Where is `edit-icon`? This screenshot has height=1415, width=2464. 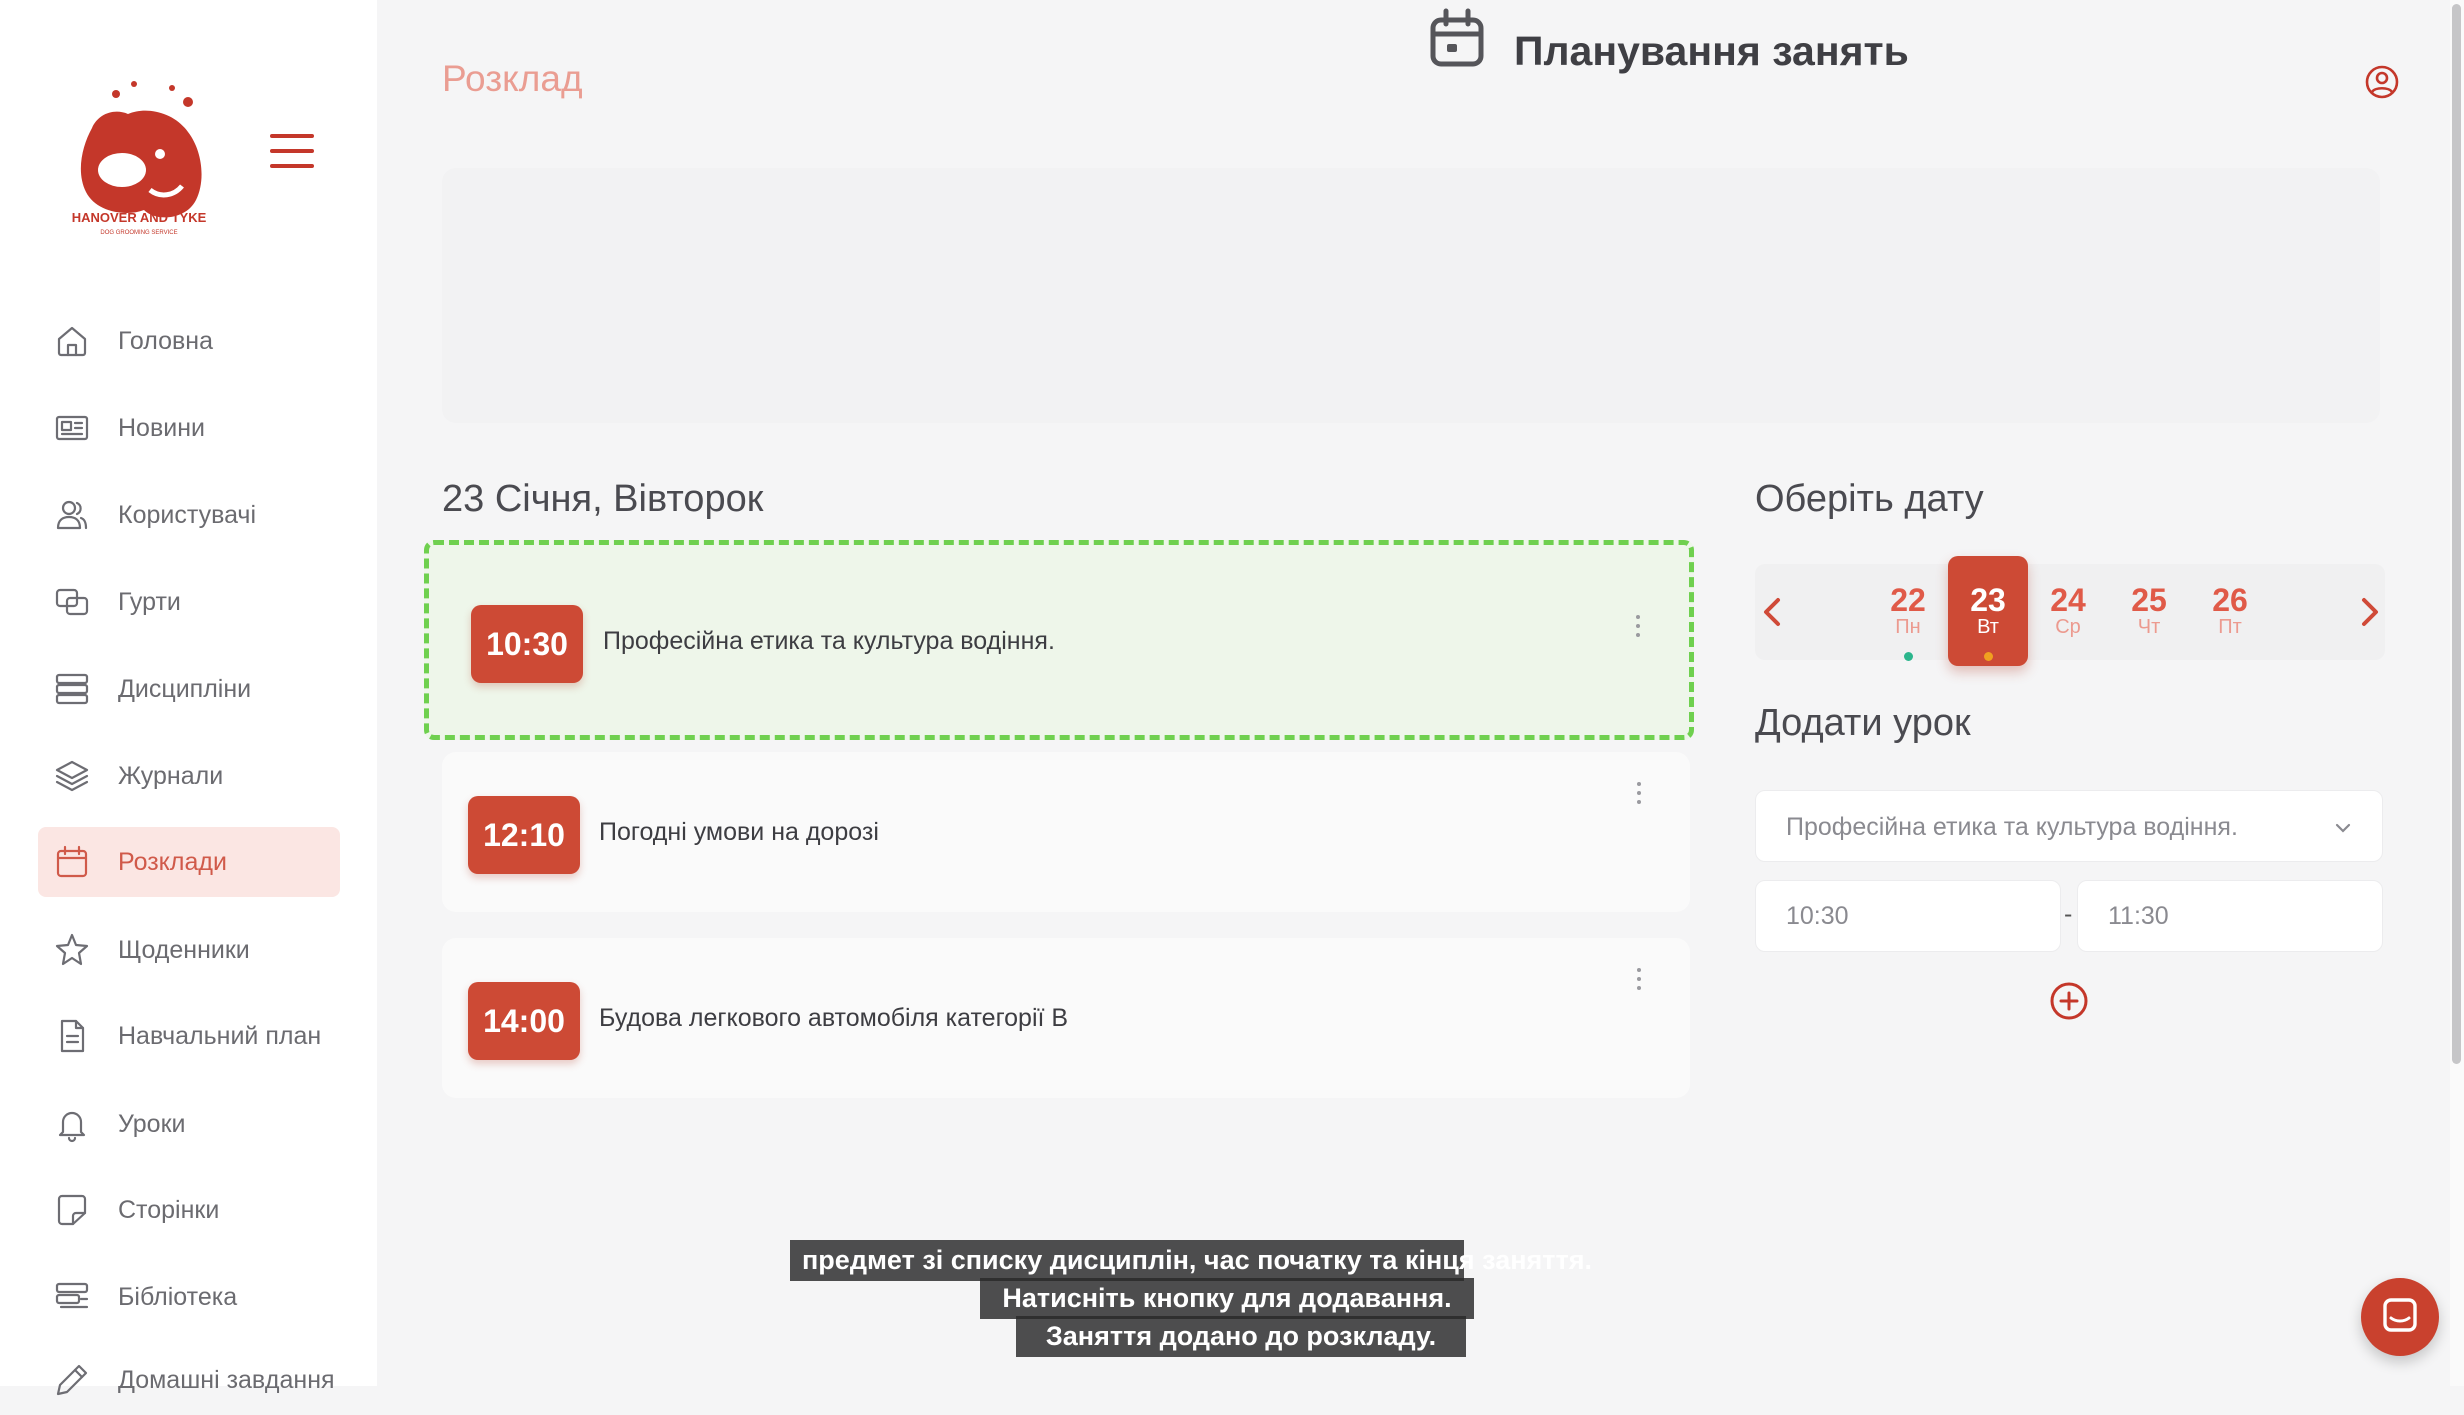 edit-icon is located at coordinates (72, 1380).